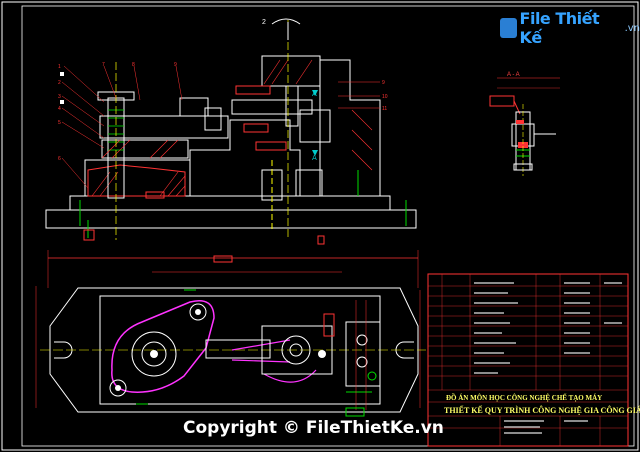  What do you see at coordinates (133, 65) in the screenshot?
I see `svg-text: 8` at bounding box center [133, 65].